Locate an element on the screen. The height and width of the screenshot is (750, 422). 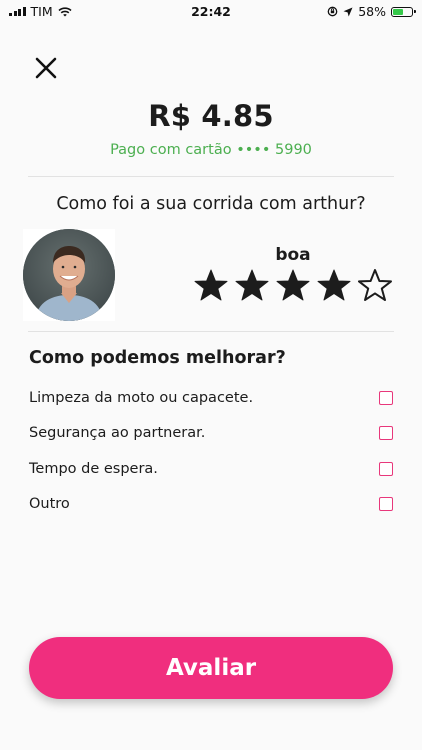
rating-question: Como foi a sua corrida com arthur? is located at coordinates (211, 204).